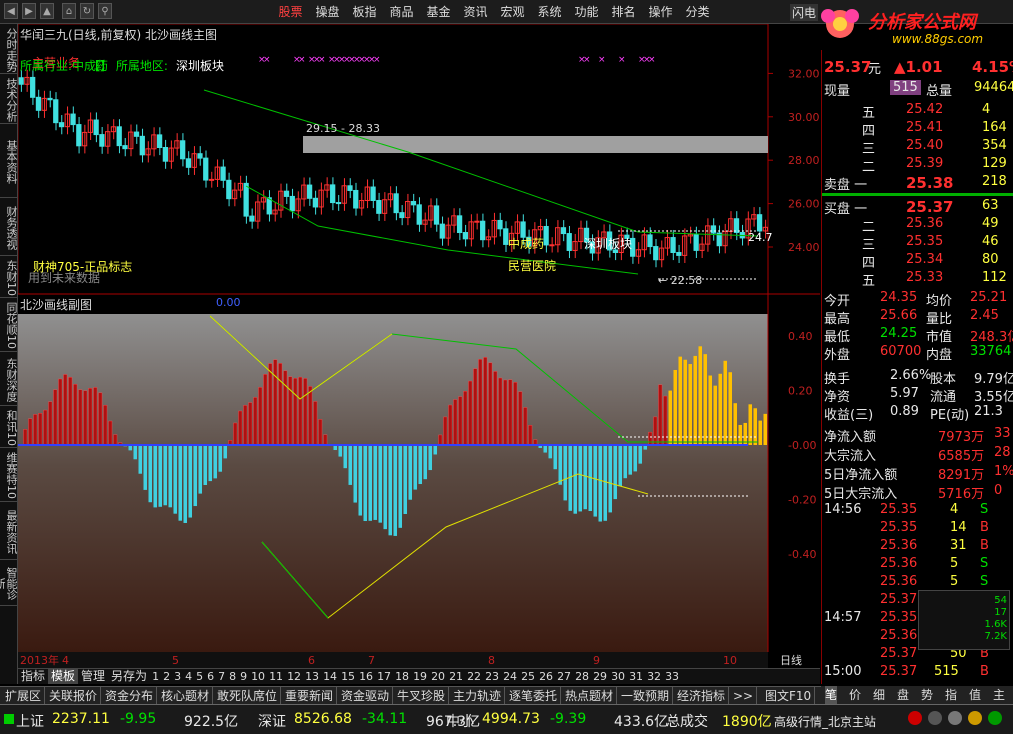 This screenshot has width=1013, height=734. I want to click on menu-item: 操盘, so click(327, 12).